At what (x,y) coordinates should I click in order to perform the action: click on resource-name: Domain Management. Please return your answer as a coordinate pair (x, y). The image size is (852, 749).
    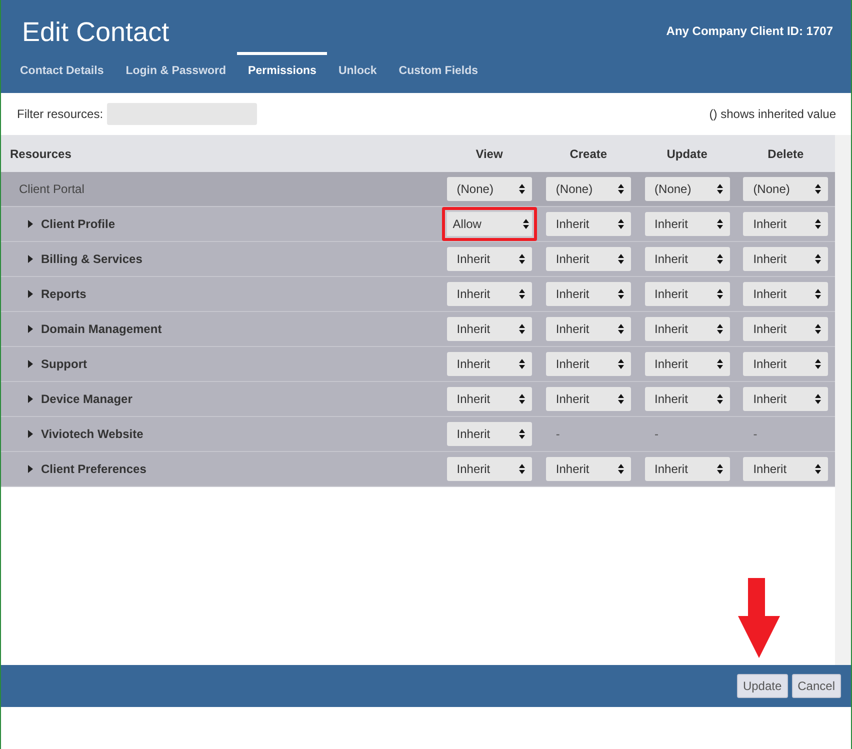
    Looking at the image, I should click on (101, 329).